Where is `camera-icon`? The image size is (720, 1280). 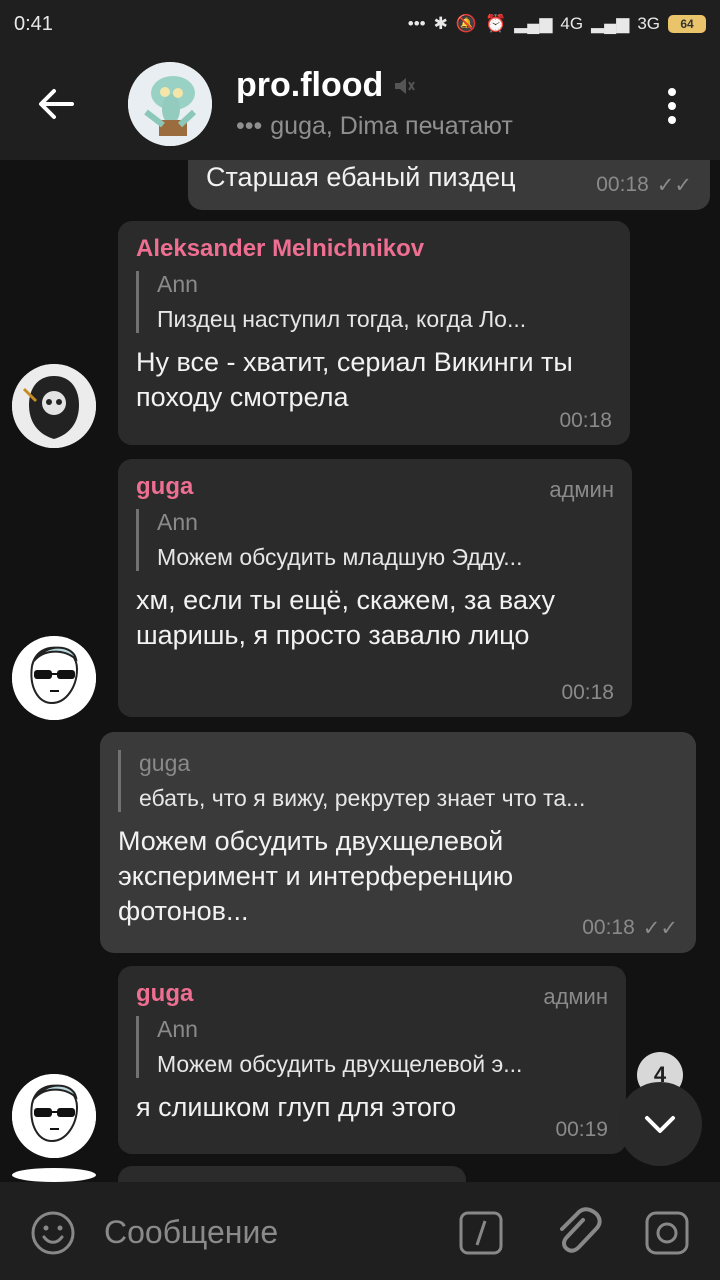
camera-icon is located at coordinates (667, 1233).